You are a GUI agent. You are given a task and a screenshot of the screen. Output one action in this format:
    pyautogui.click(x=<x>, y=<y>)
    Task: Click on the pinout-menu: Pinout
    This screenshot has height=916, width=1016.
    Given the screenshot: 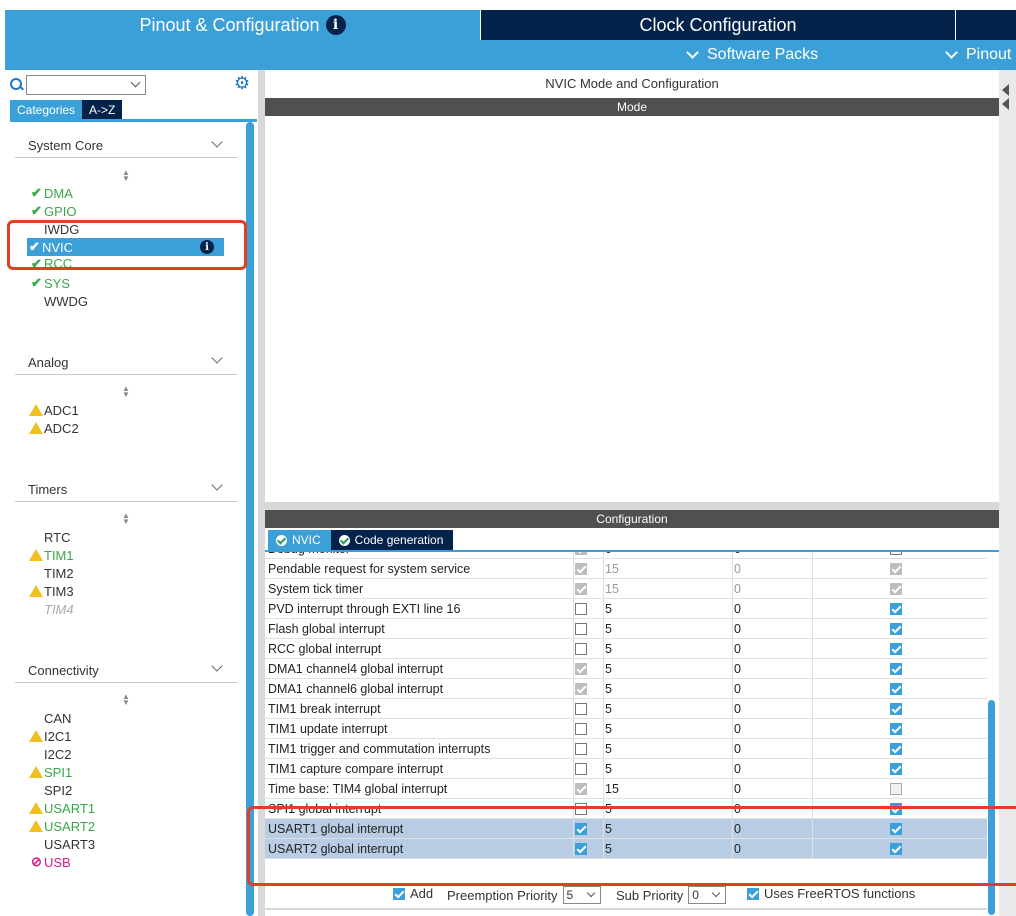 What is the action you would take?
    pyautogui.click(x=978, y=55)
    